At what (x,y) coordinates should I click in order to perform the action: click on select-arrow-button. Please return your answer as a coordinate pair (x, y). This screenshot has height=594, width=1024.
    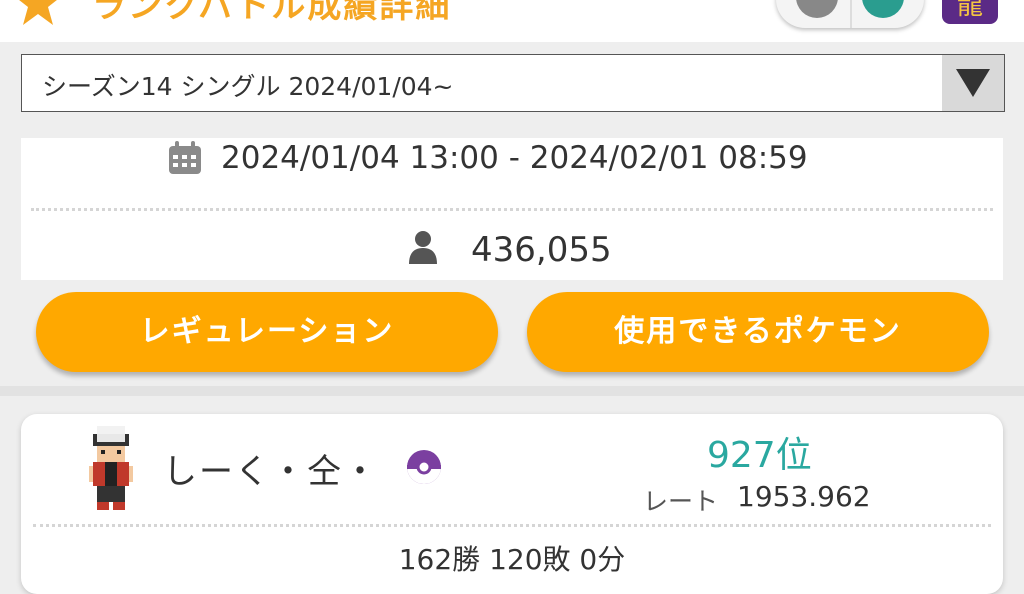
    Looking at the image, I should click on (973, 83).